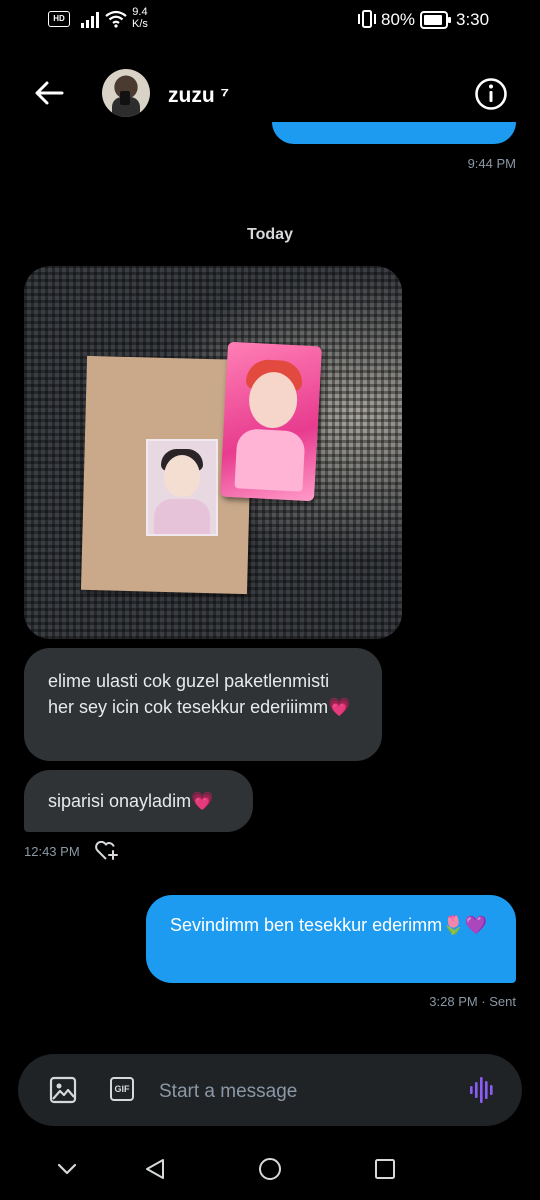 The height and width of the screenshot is (1200, 540). I want to click on nav-home-icon, so click(270, 1169).